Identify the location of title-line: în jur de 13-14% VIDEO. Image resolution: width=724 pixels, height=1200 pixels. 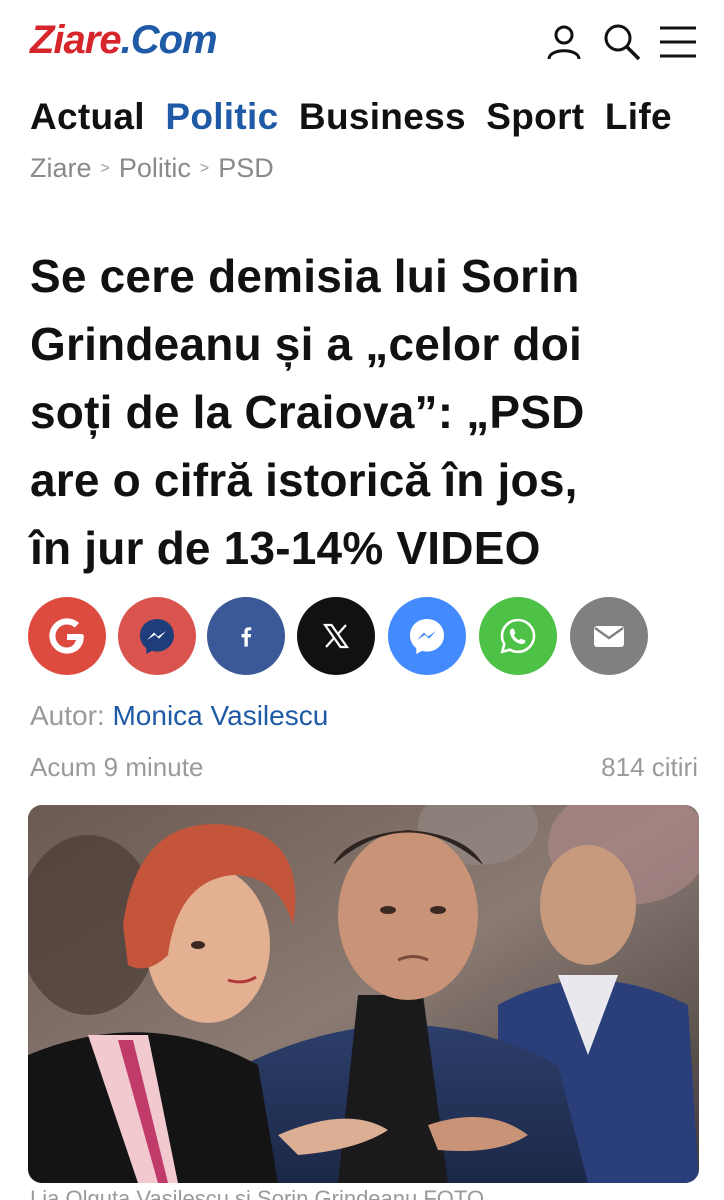
(285, 548).